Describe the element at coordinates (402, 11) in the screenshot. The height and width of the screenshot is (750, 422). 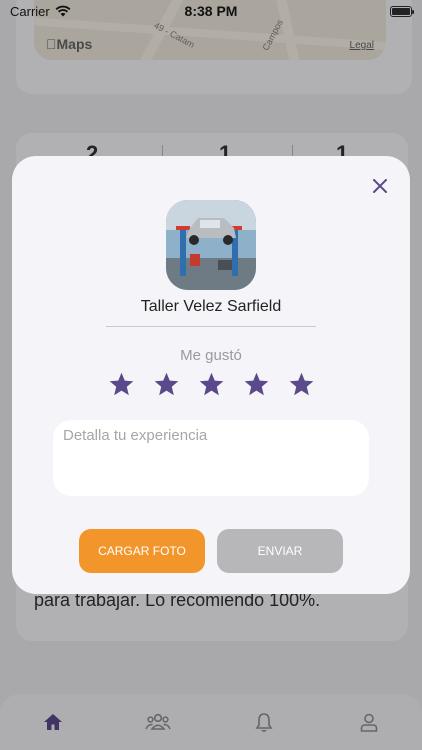
I see `battery-icon` at that location.